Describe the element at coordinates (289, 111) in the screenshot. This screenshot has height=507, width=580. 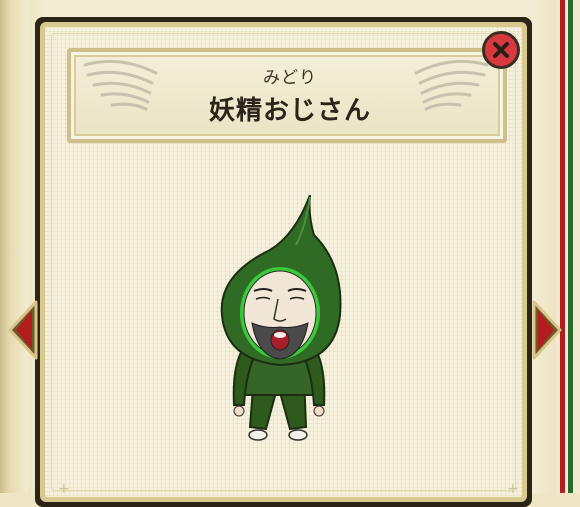
I see `character-name: 妖精おじさん` at that location.